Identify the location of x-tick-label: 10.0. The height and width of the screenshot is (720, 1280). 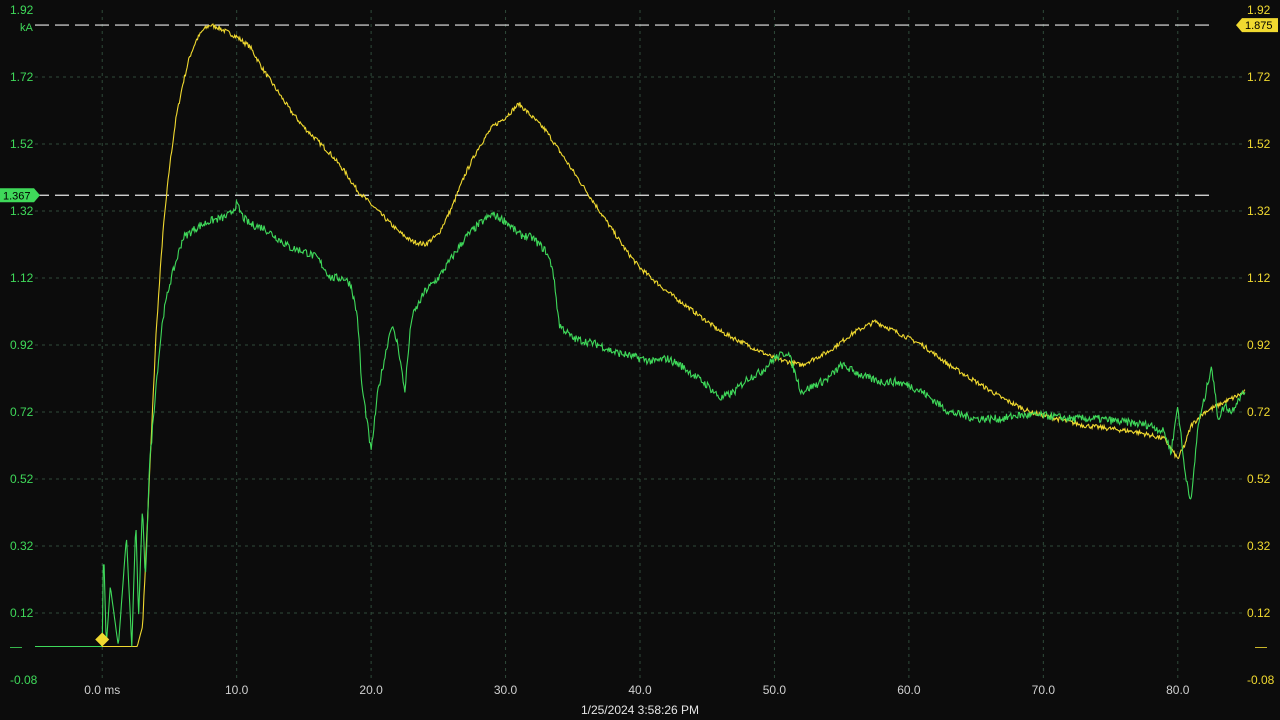
(237, 690).